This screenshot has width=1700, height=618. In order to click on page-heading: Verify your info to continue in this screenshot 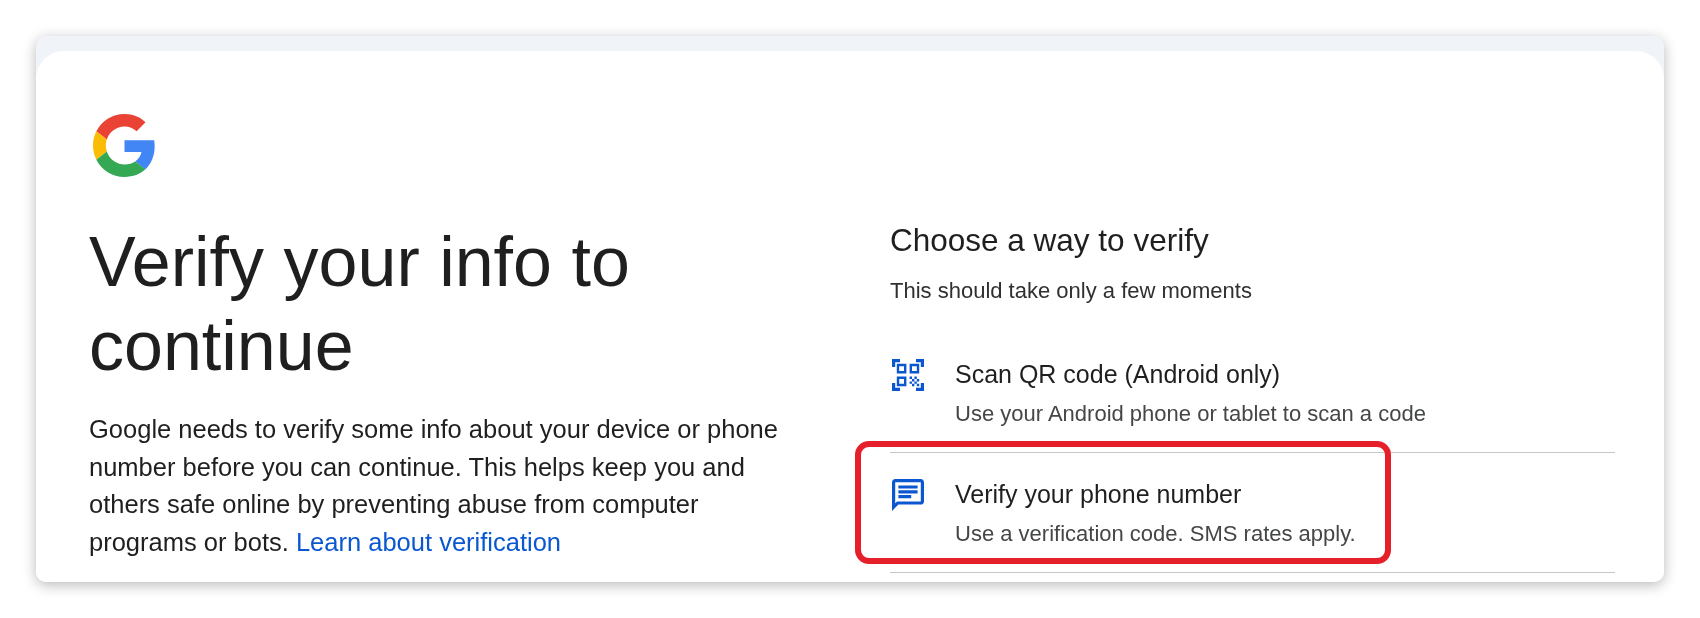, I will do `click(360, 304)`.